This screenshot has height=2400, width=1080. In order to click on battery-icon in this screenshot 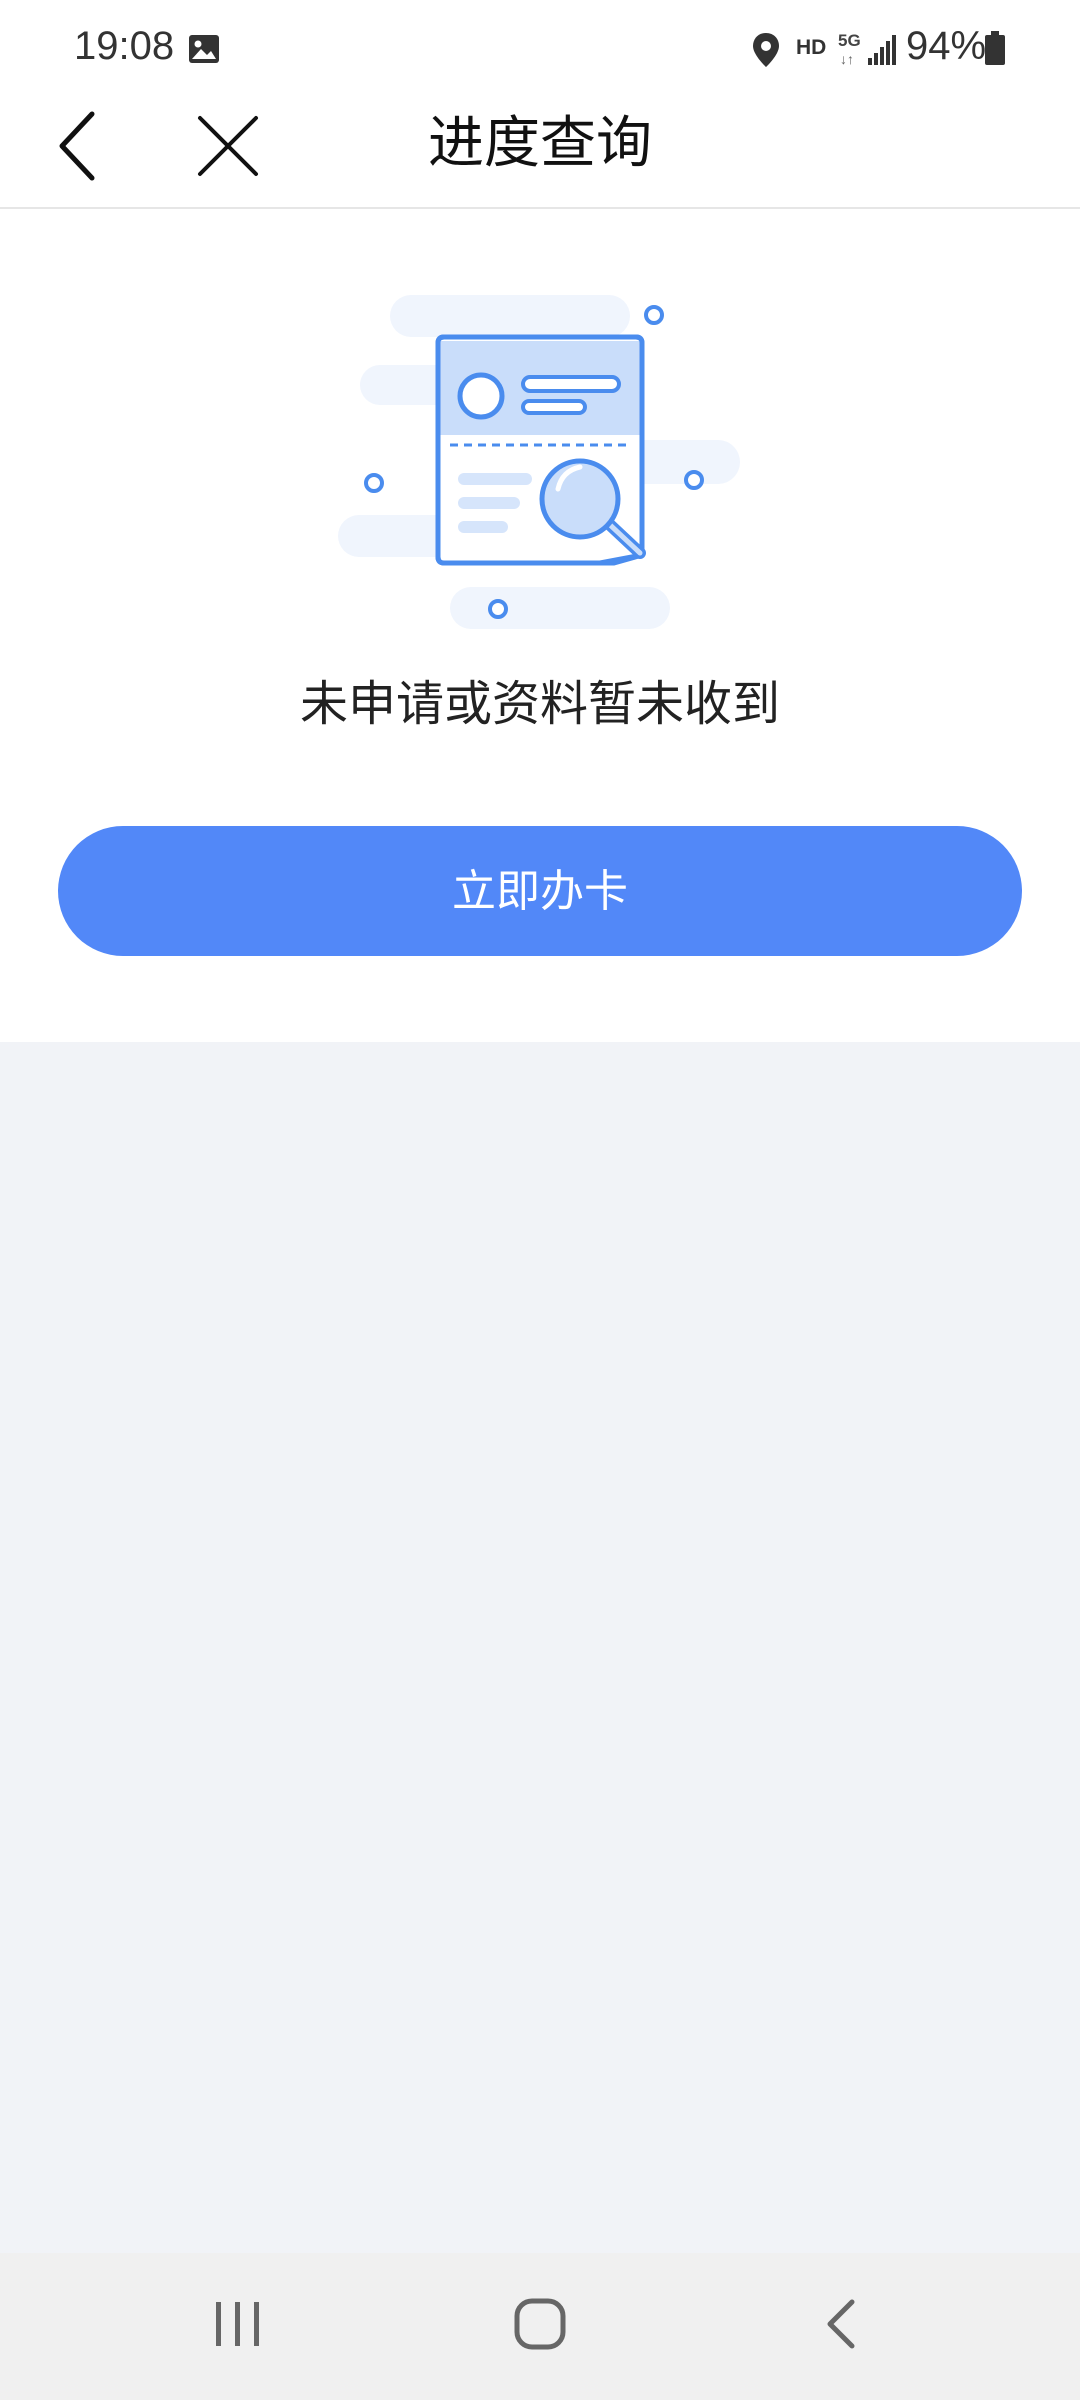, I will do `click(995, 48)`.